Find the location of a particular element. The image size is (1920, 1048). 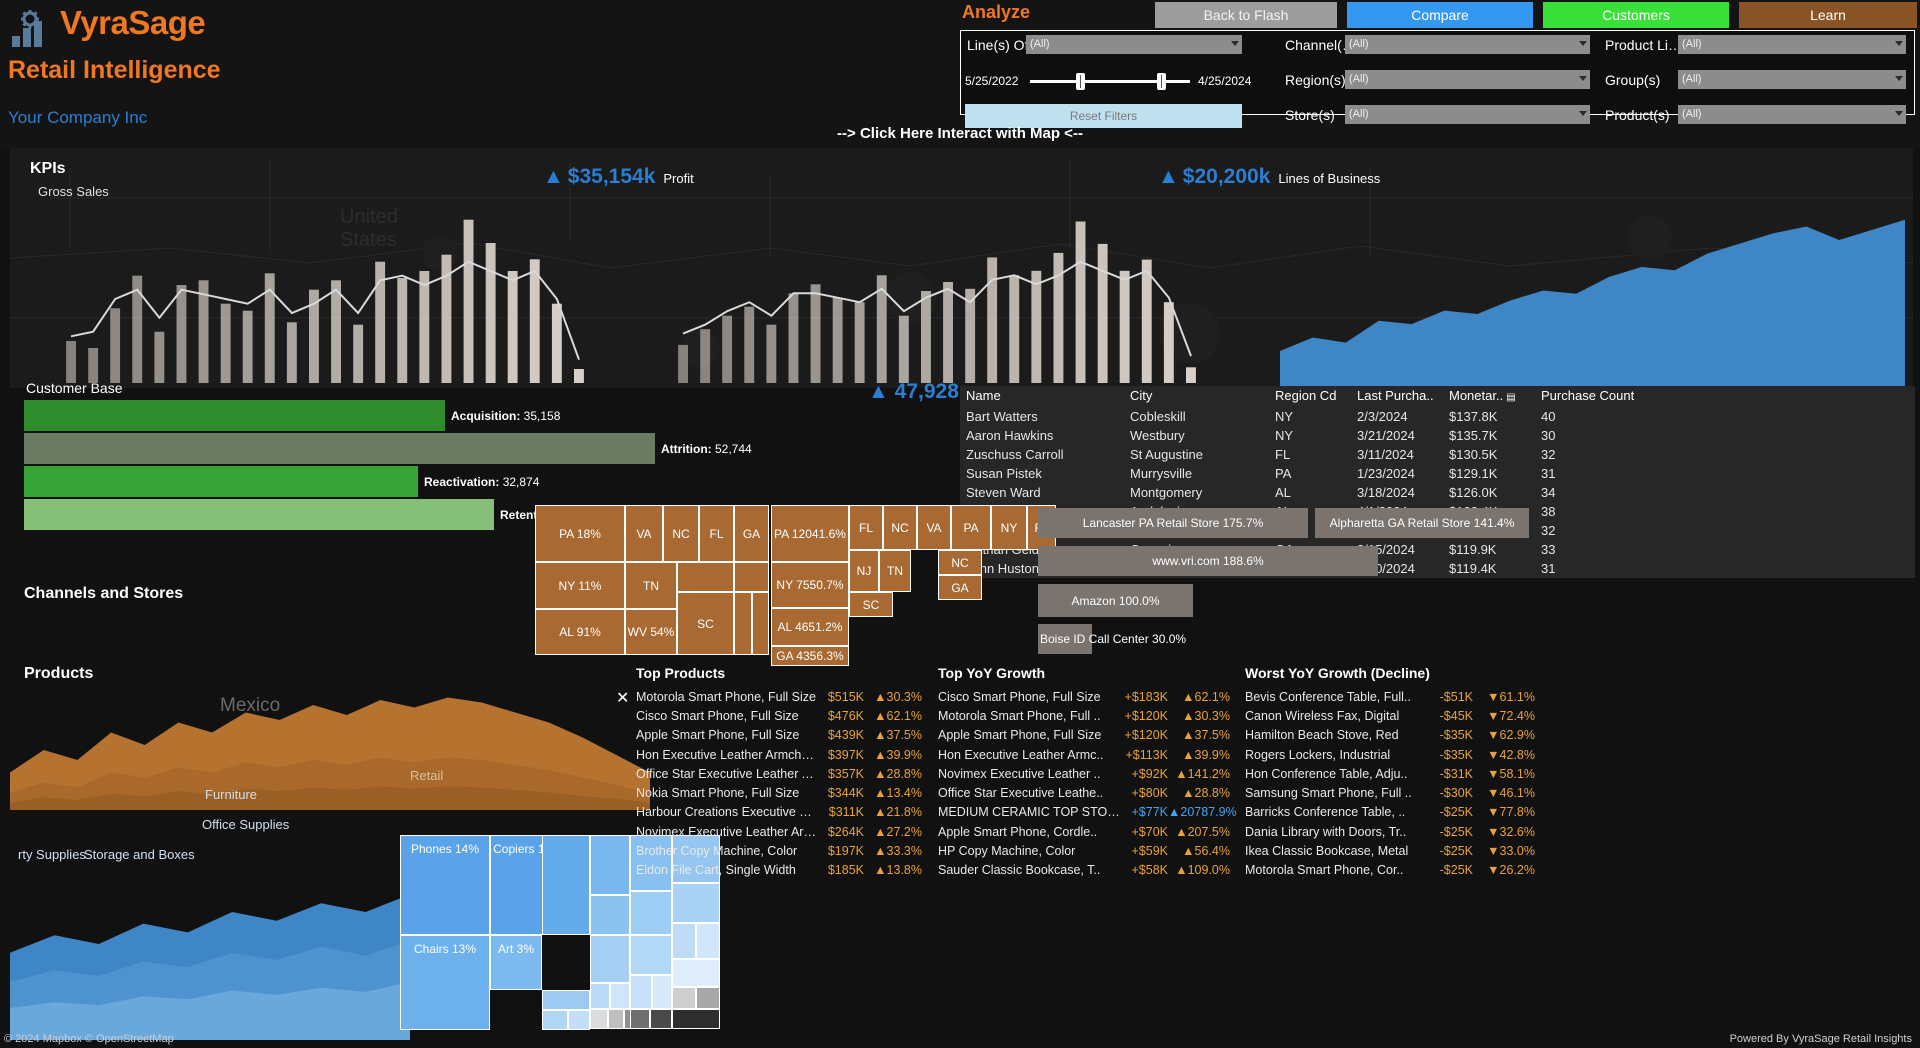

table-column-header: City is located at coordinates (1202, 396).